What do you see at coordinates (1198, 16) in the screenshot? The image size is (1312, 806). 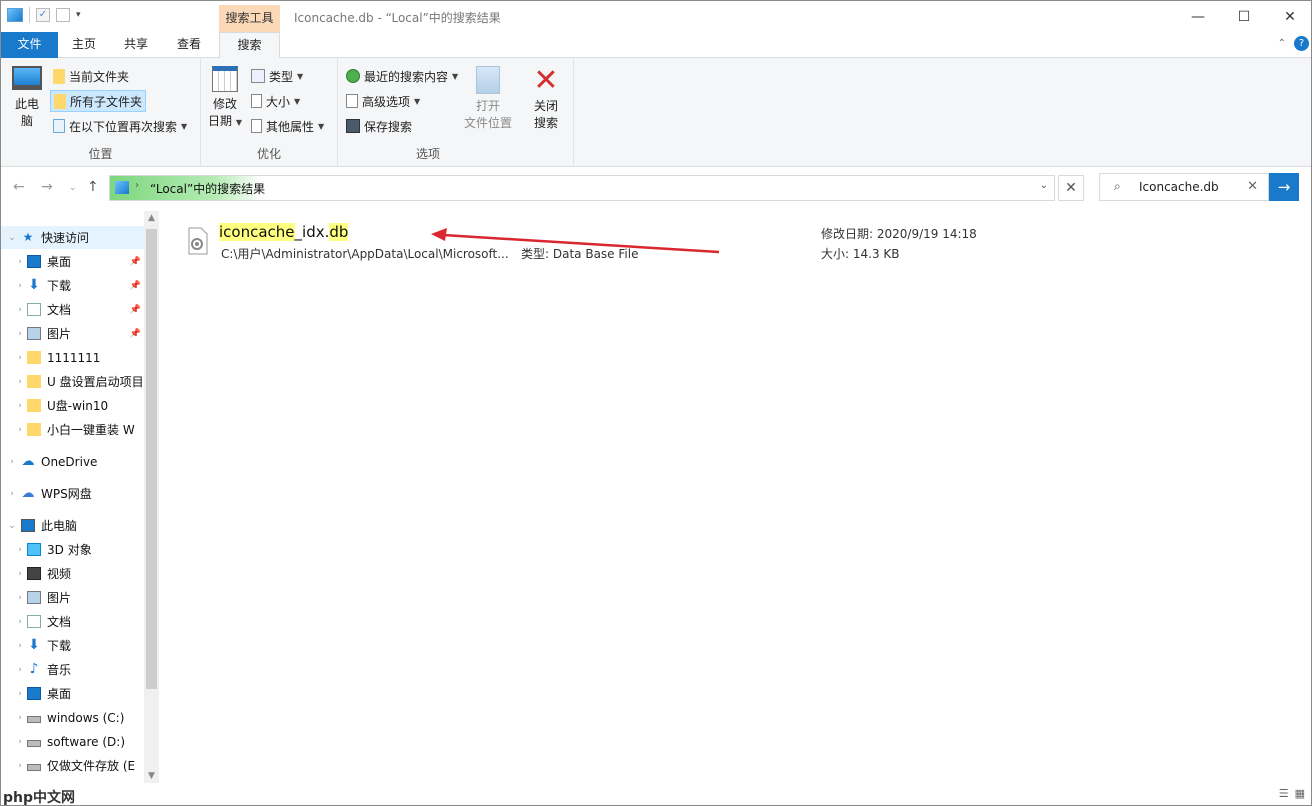 I see `minimize-button: —` at bounding box center [1198, 16].